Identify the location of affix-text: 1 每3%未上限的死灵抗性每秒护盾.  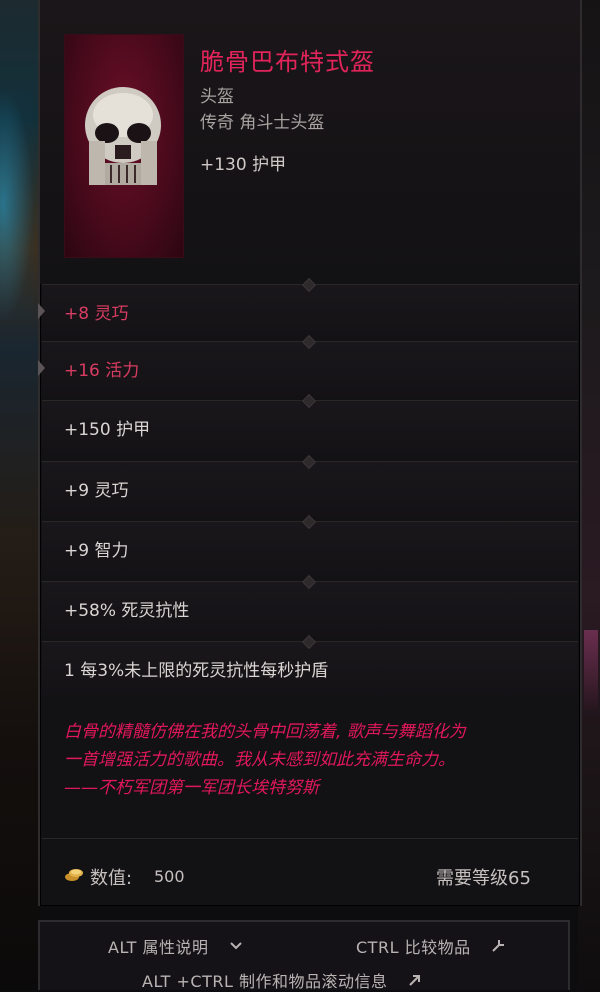
(196, 671).